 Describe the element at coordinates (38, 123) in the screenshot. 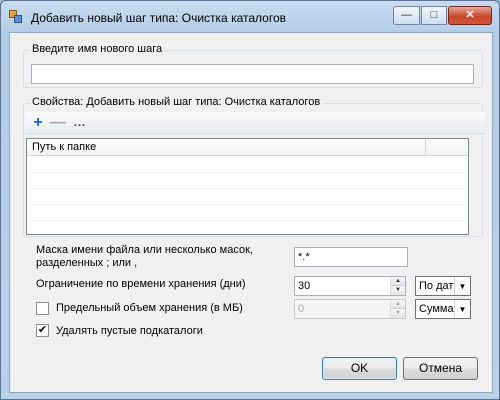

I see `add-icon: +` at that location.